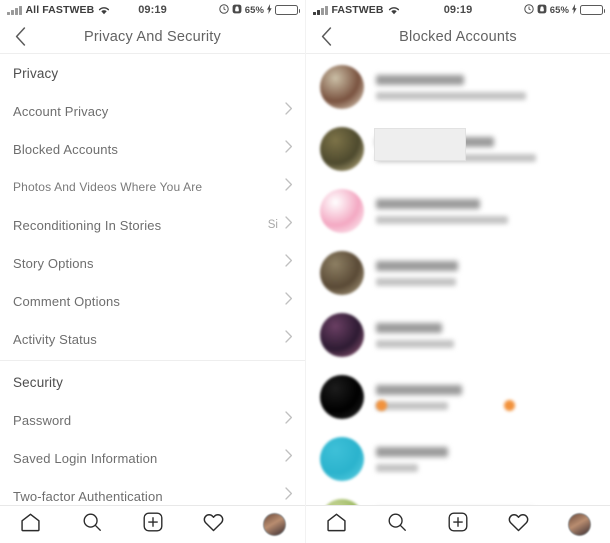 This screenshot has height=543, width=610. Describe the element at coordinates (152, 36) in the screenshot. I see `page-title: Privacy And Security` at that location.